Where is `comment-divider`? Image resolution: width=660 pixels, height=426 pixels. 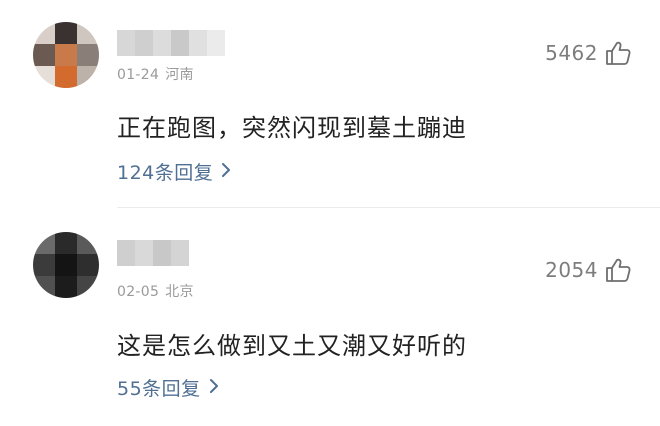
comment-divider is located at coordinates (388, 207).